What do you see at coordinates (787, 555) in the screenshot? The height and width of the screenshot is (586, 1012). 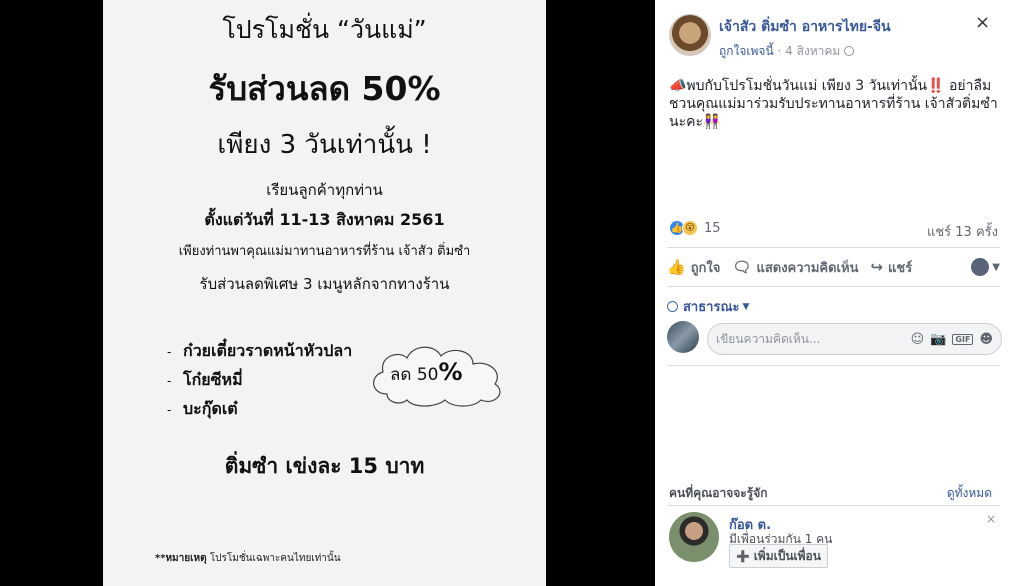 I see `add-friend-label: เพิ่มเป็นเพื่อน` at bounding box center [787, 555].